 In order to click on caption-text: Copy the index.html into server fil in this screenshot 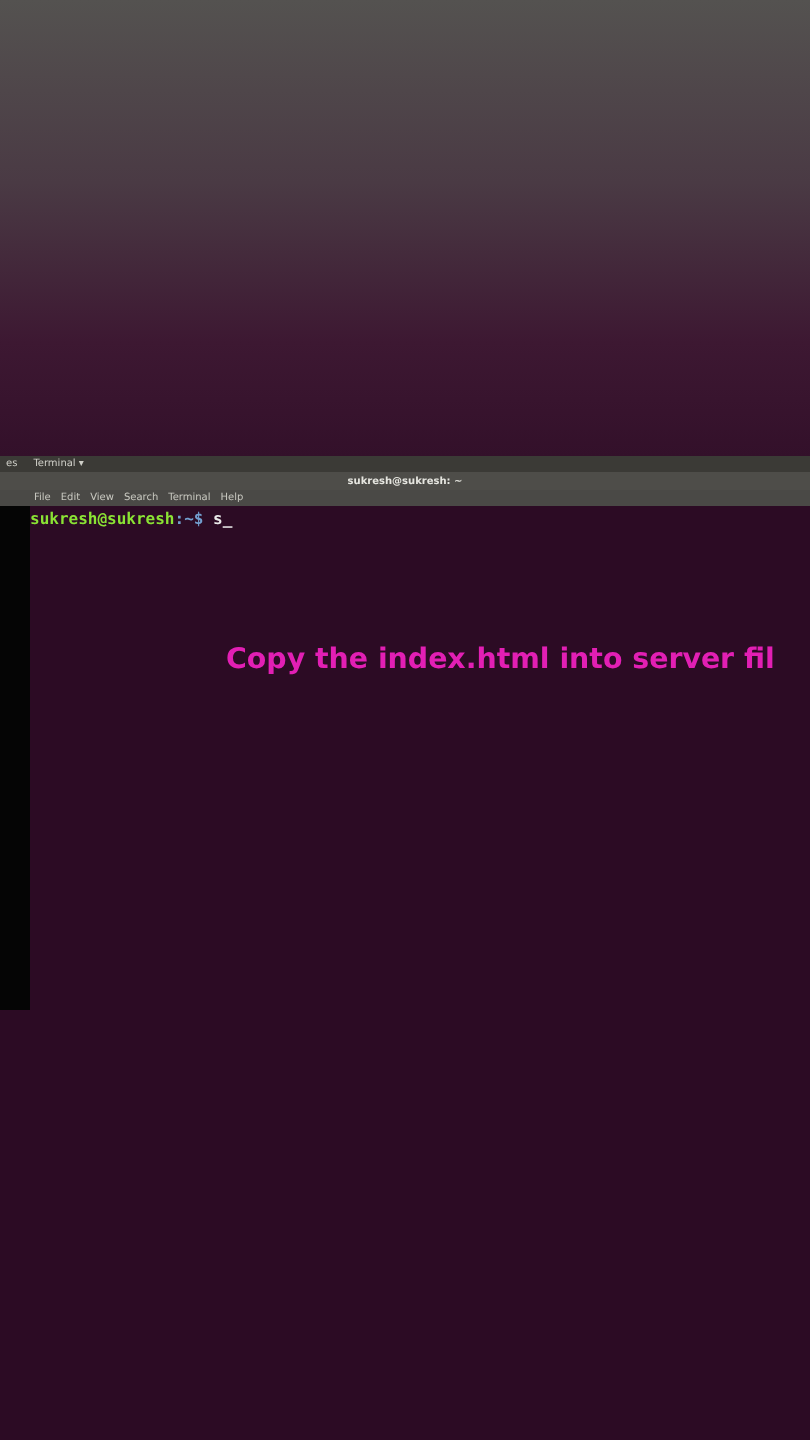, I will do `click(501, 660)`.